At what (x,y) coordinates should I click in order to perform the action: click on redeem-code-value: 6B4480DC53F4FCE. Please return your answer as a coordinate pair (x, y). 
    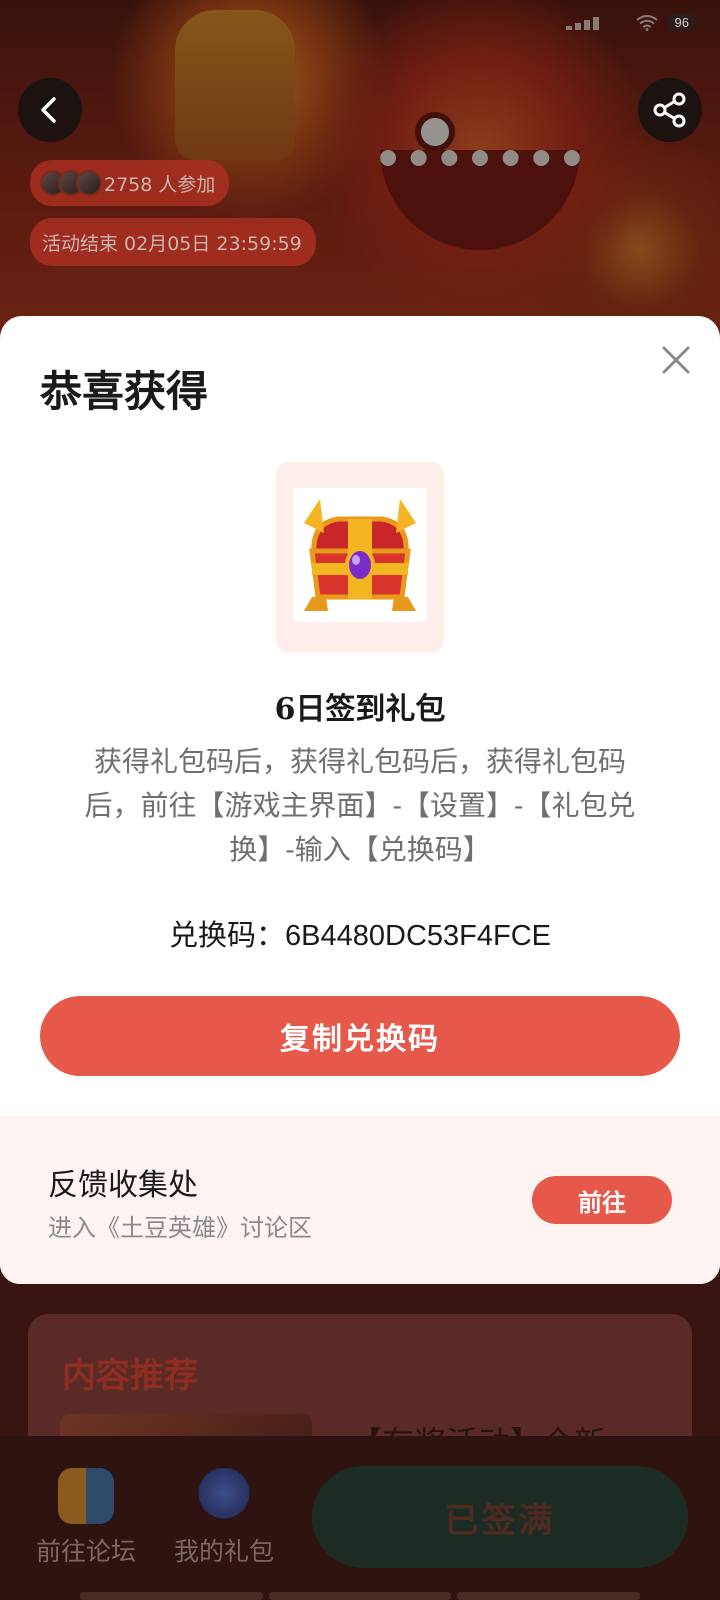
    Looking at the image, I should click on (418, 936).